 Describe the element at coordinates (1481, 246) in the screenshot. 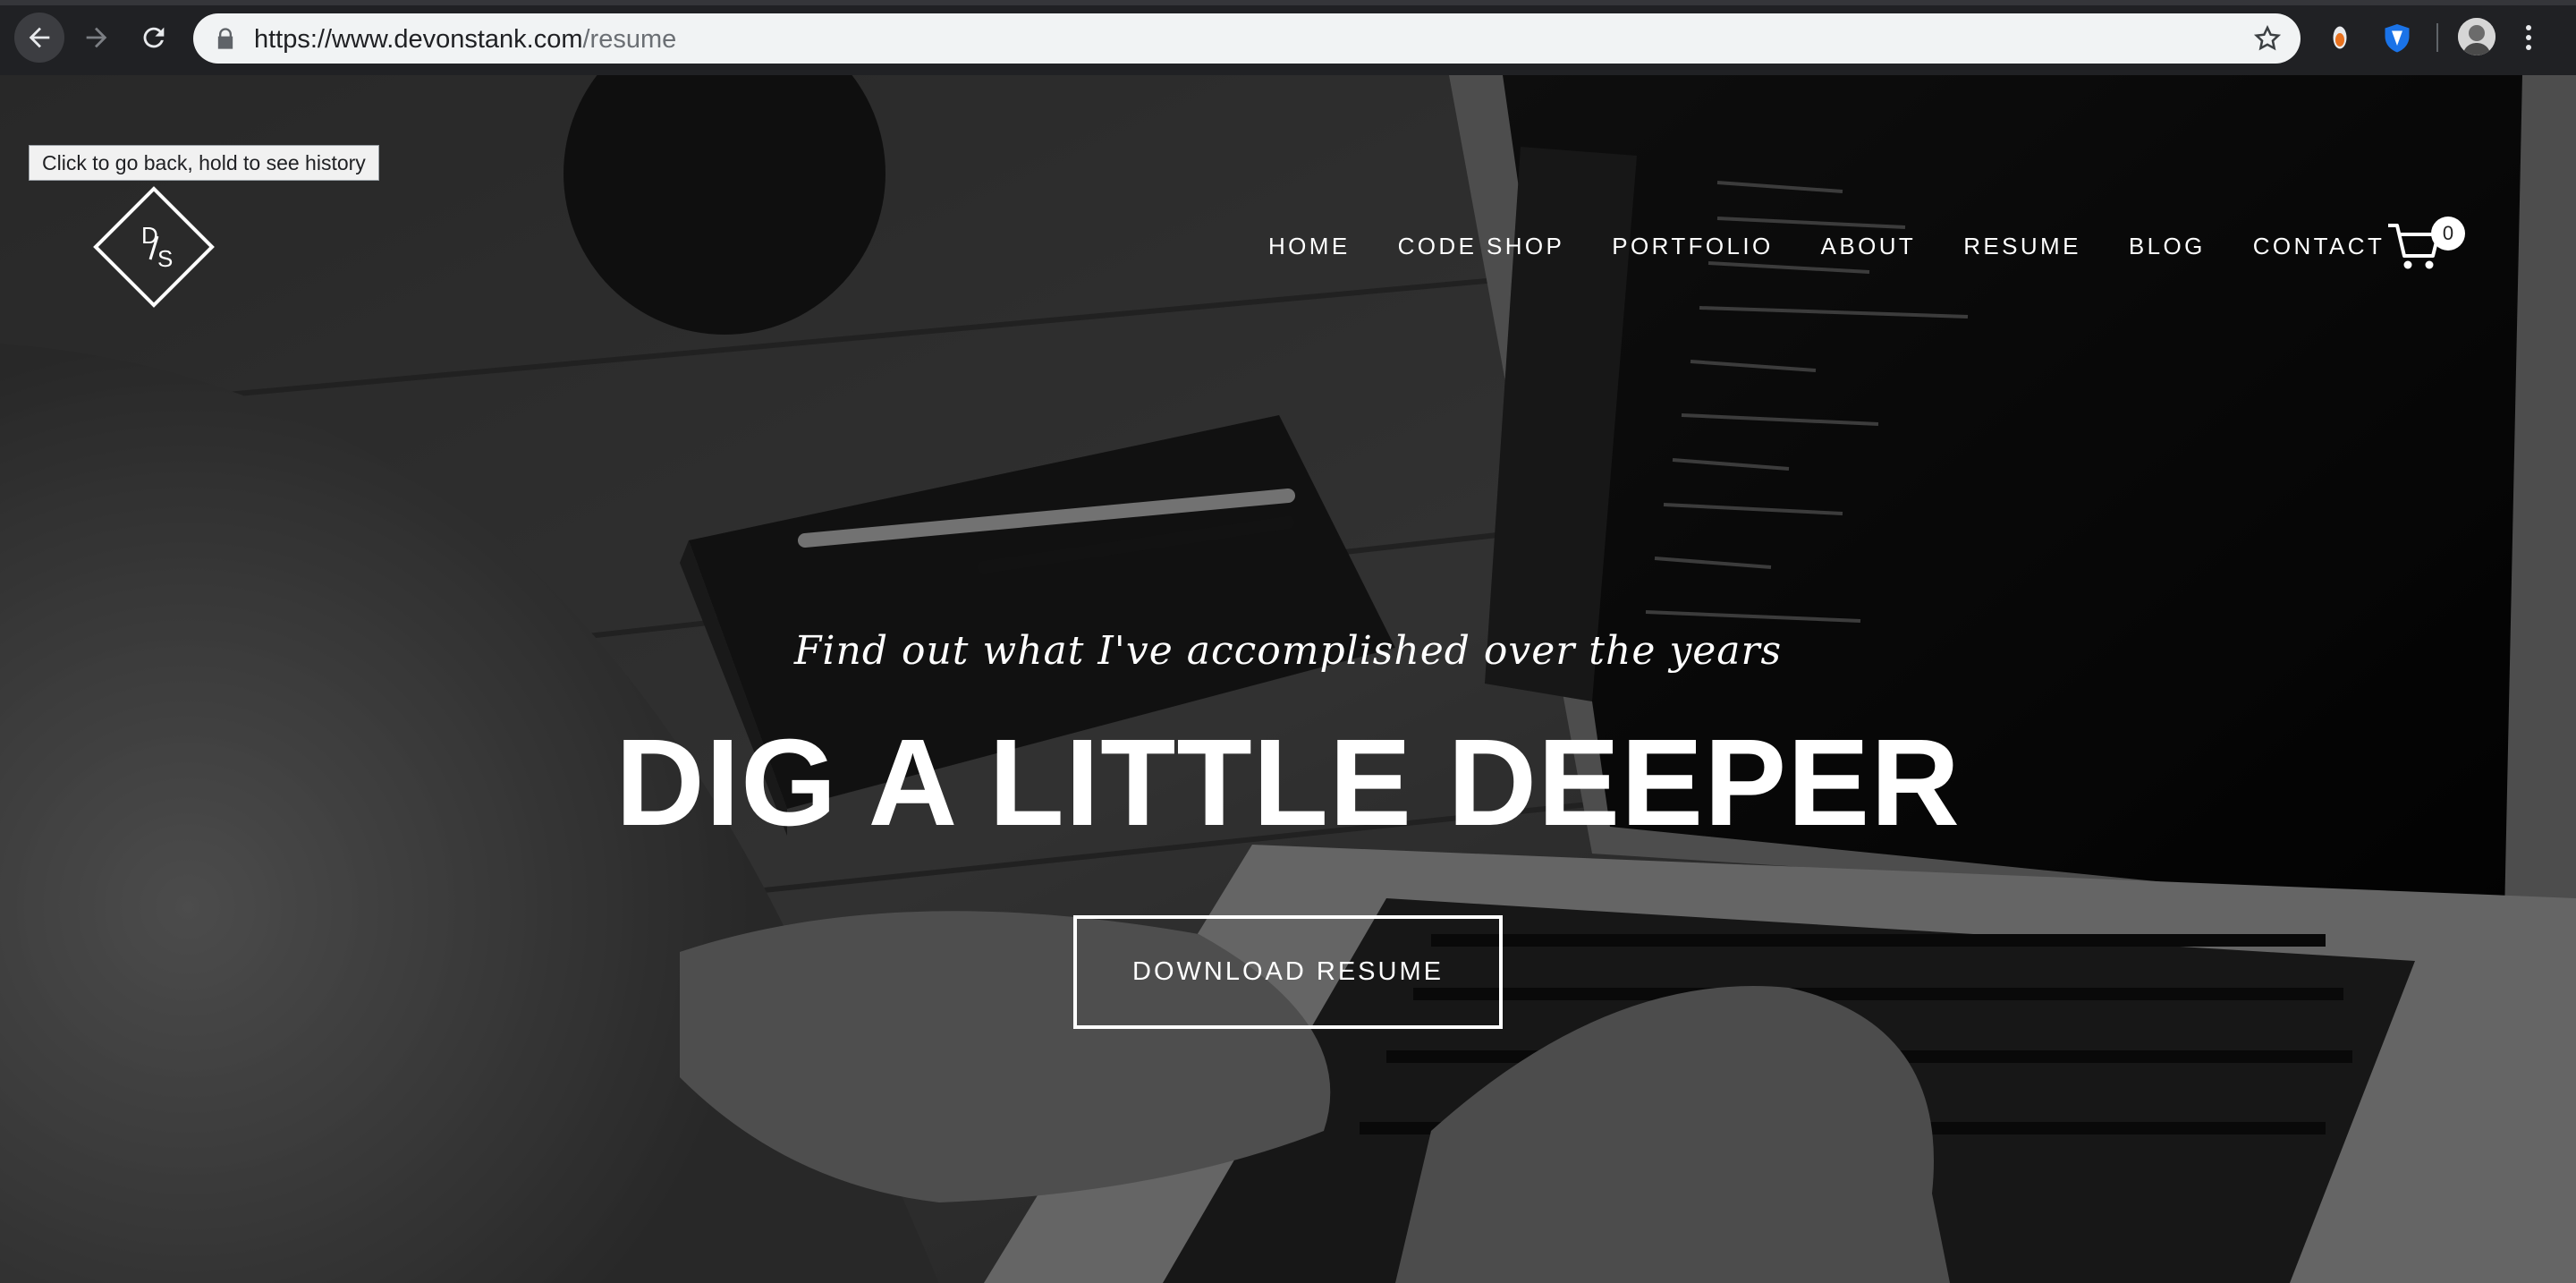

I see `nav-code-shop: CODE SHOP` at that location.